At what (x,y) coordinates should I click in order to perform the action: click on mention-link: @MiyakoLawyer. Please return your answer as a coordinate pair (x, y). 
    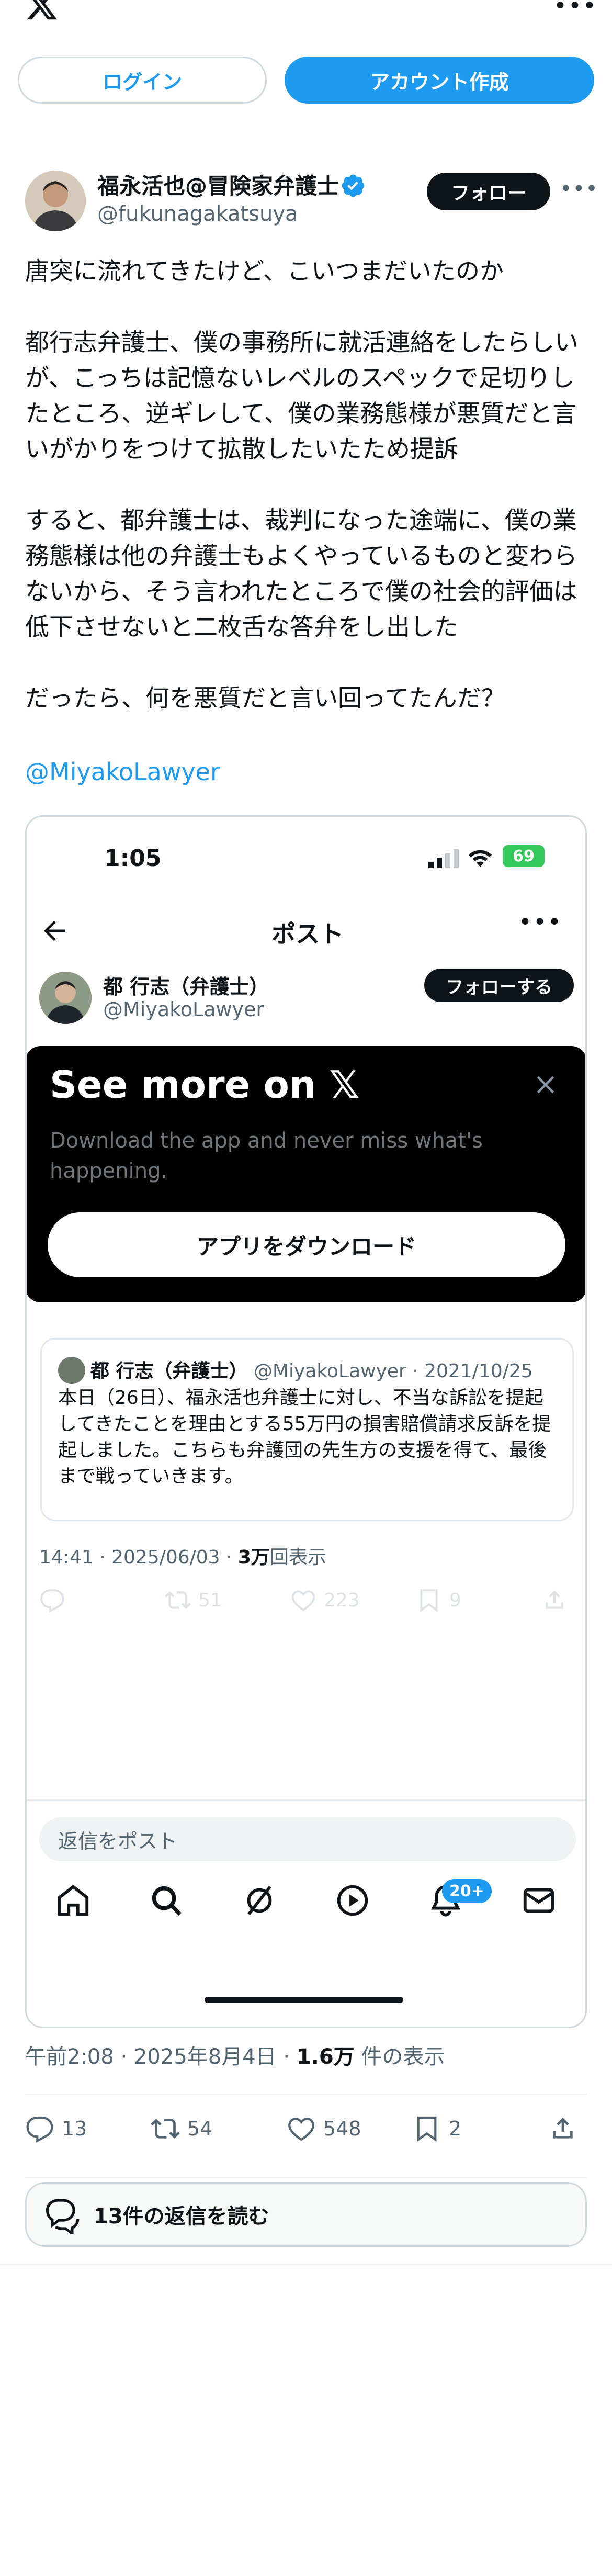
    Looking at the image, I should click on (123, 772).